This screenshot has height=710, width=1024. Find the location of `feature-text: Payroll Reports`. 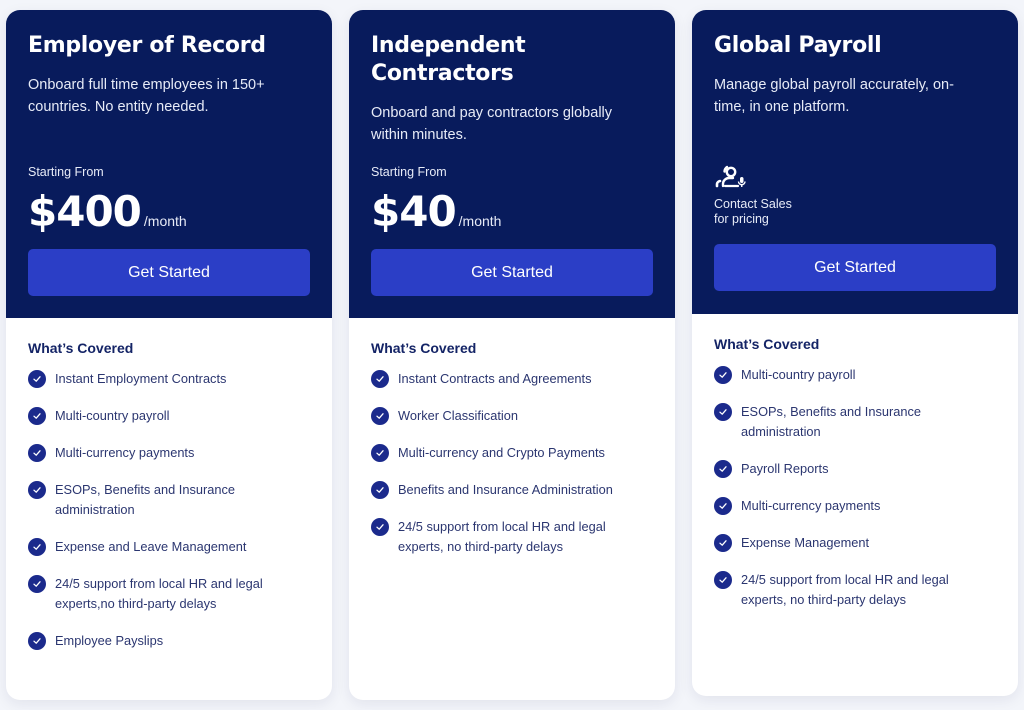

feature-text: Payroll Reports is located at coordinates (785, 468).